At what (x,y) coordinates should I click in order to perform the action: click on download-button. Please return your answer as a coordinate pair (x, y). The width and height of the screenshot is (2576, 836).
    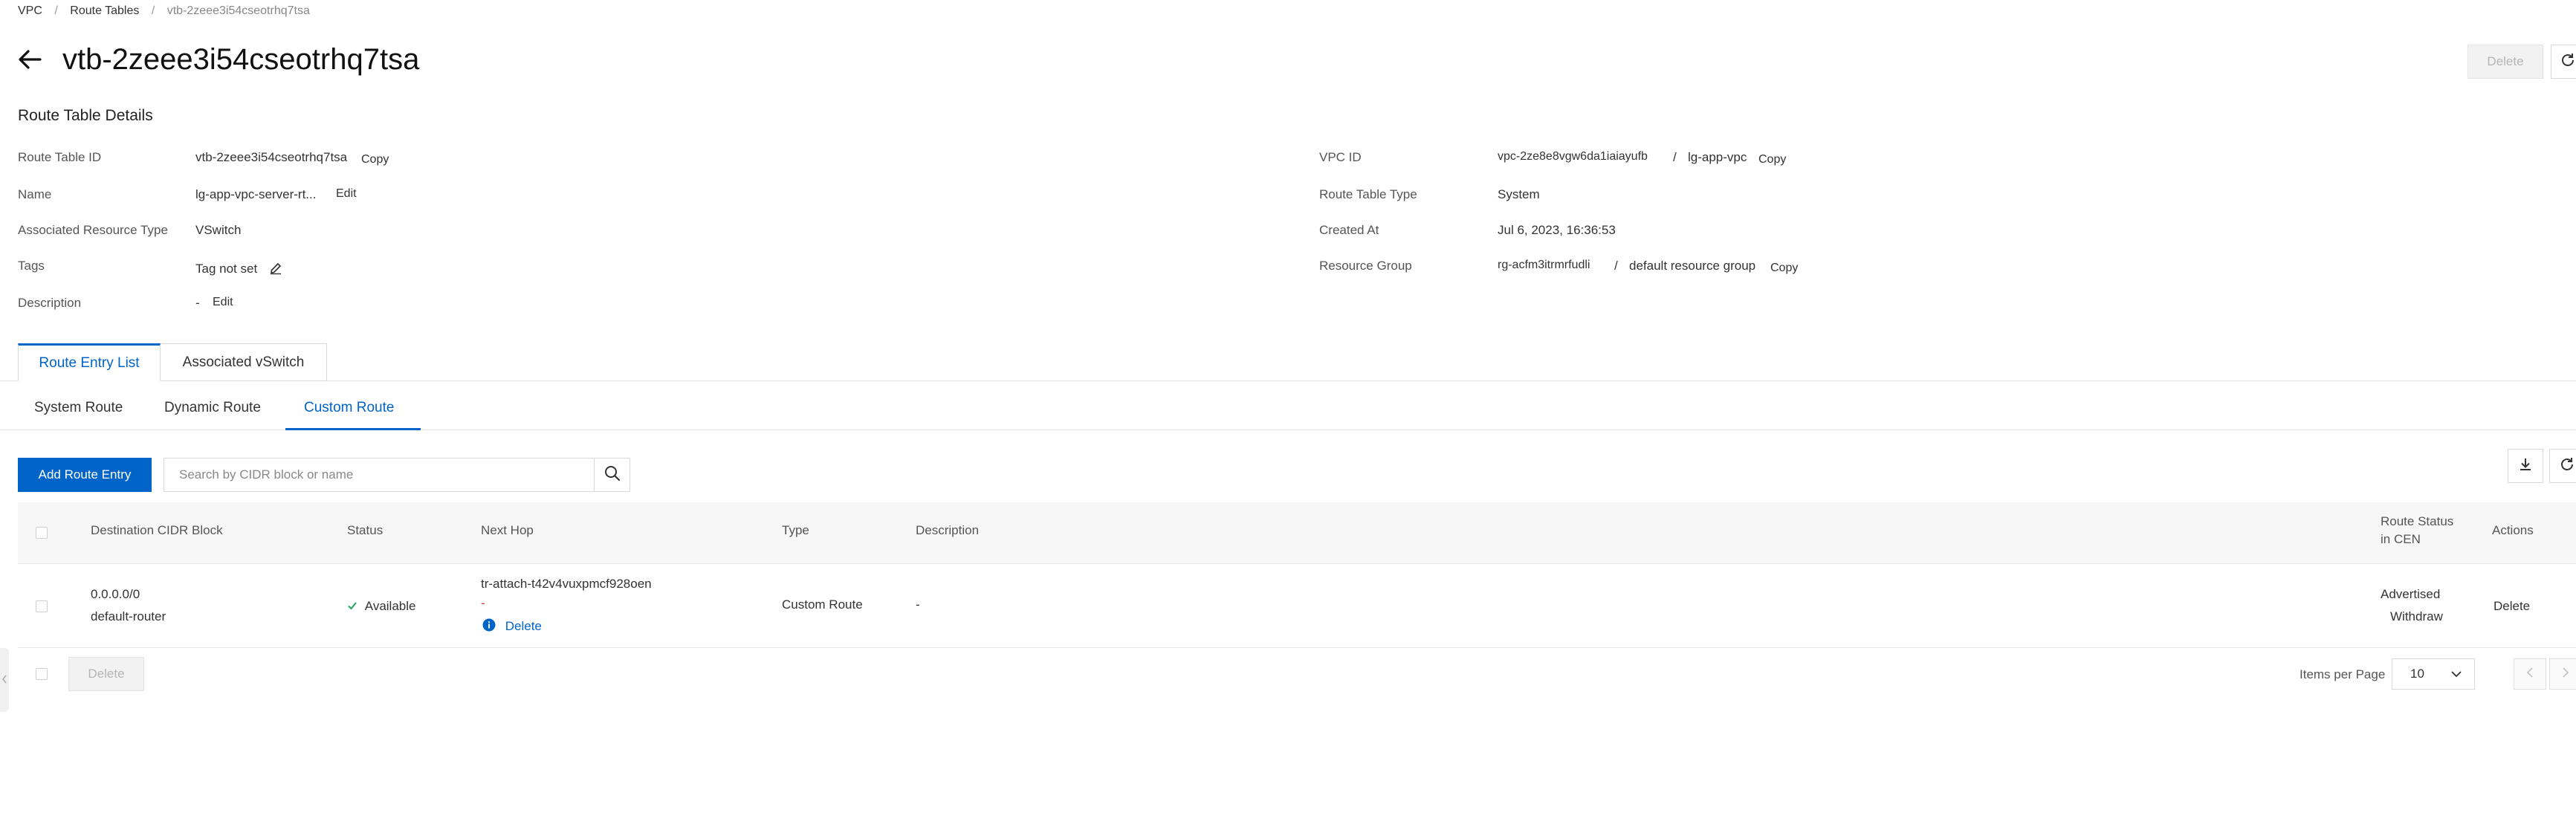
    Looking at the image, I should click on (2526, 466).